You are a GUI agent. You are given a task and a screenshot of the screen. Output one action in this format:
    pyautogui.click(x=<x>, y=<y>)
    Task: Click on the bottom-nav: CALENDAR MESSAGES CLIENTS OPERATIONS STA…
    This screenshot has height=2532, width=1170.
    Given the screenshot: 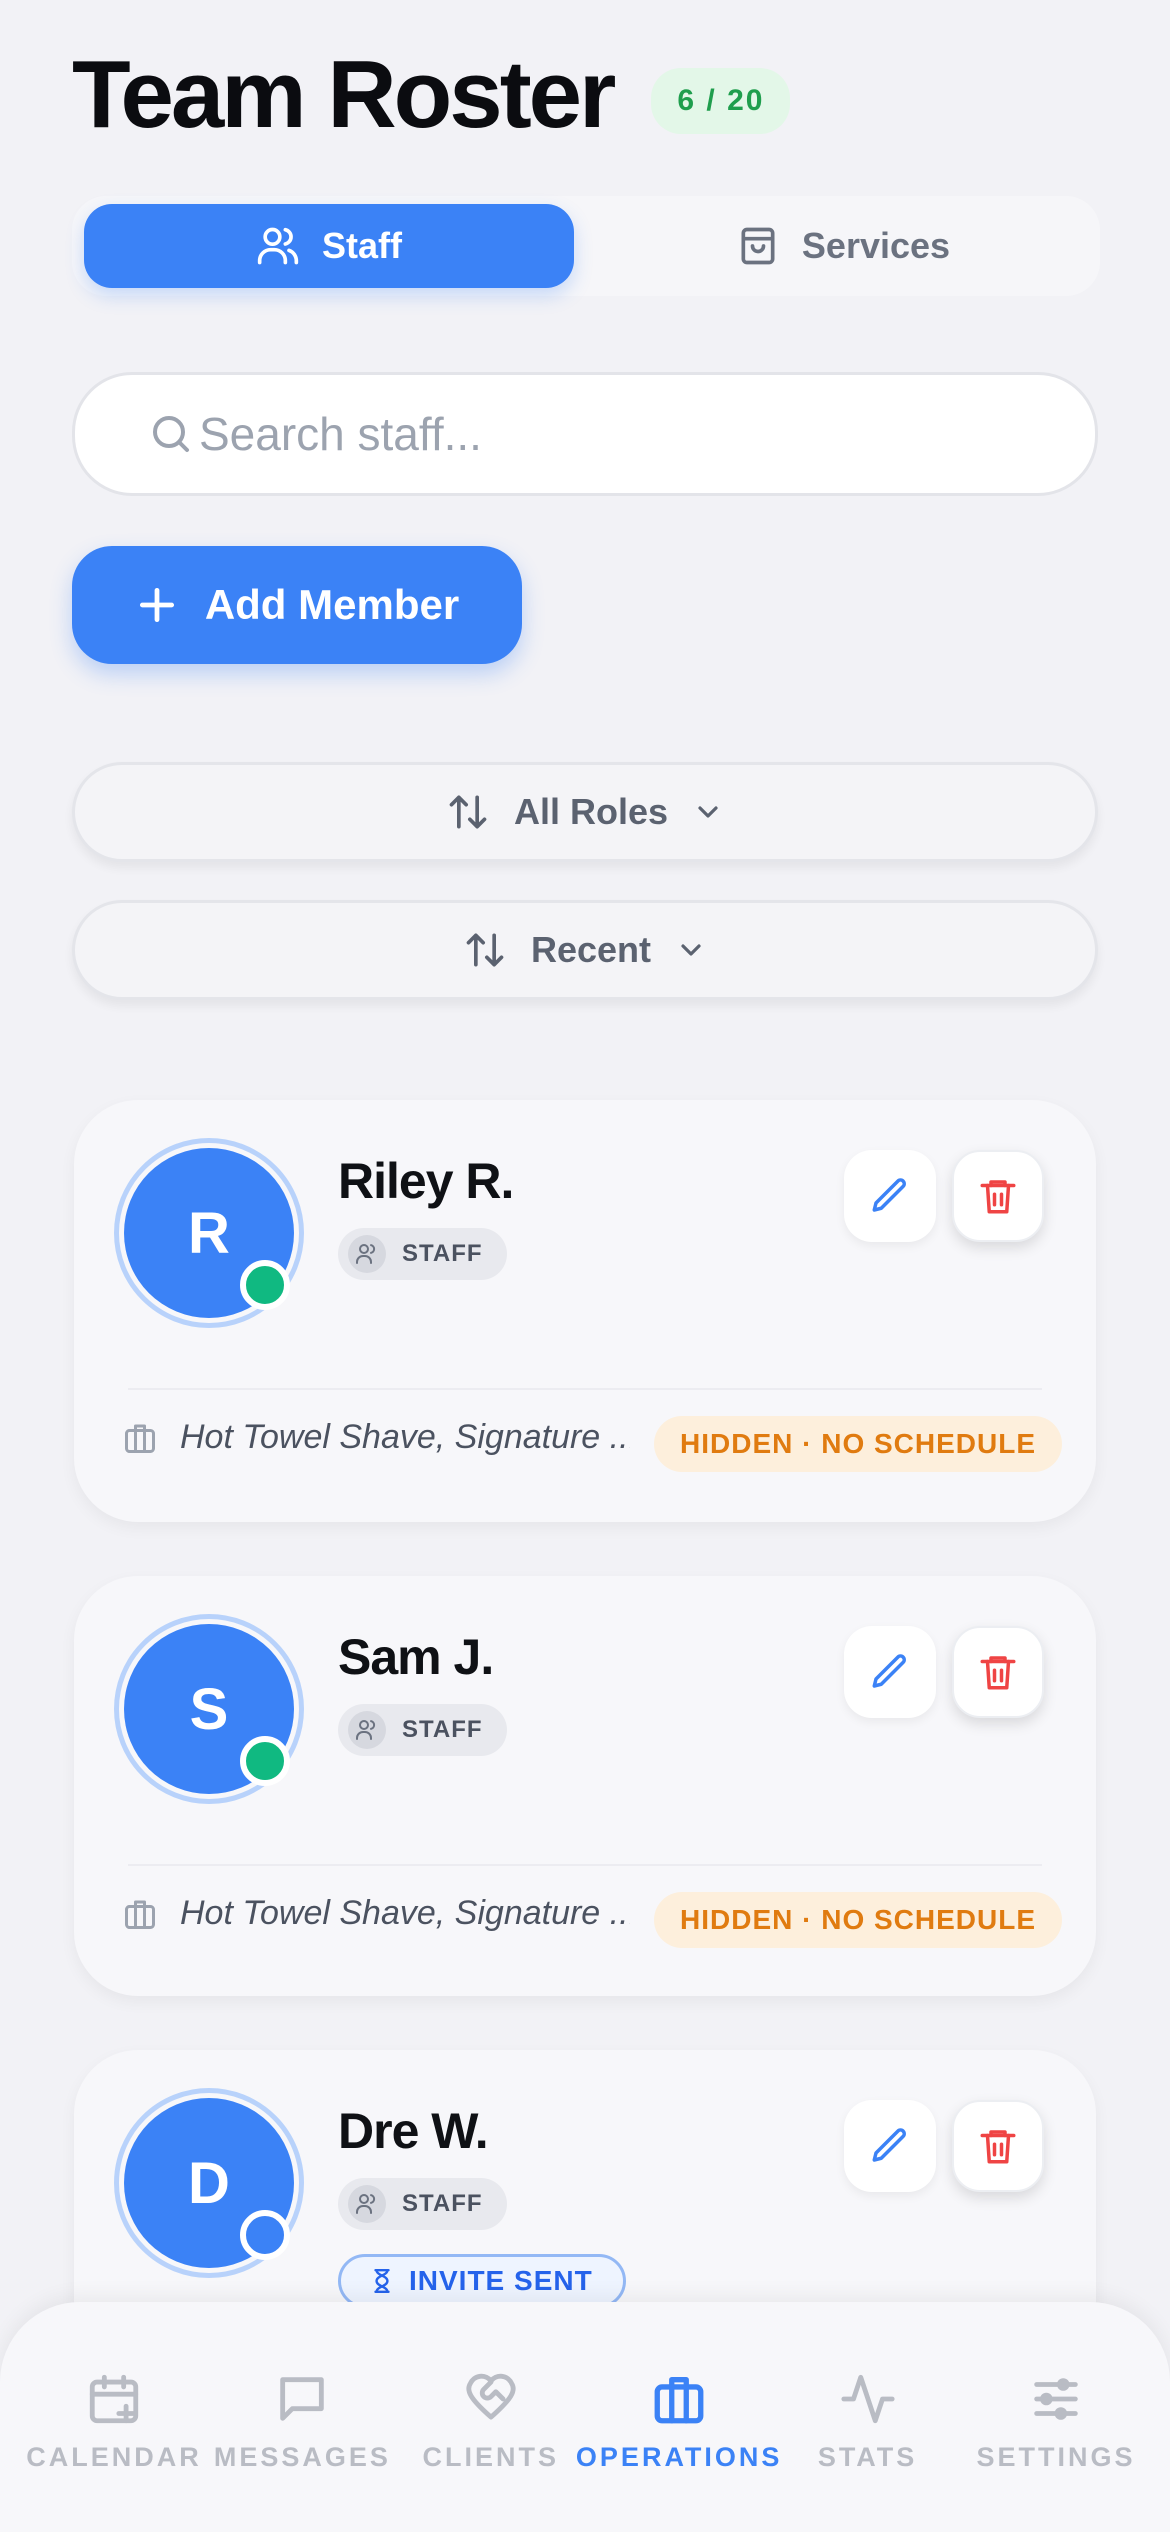 What is the action you would take?
    pyautogui.click(x=585, y=2417)
    